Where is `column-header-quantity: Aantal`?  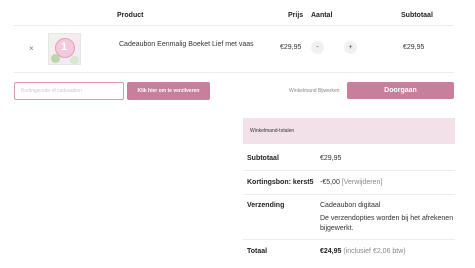
column-header-quantity: Aantal is located at coordinates (322, 15).